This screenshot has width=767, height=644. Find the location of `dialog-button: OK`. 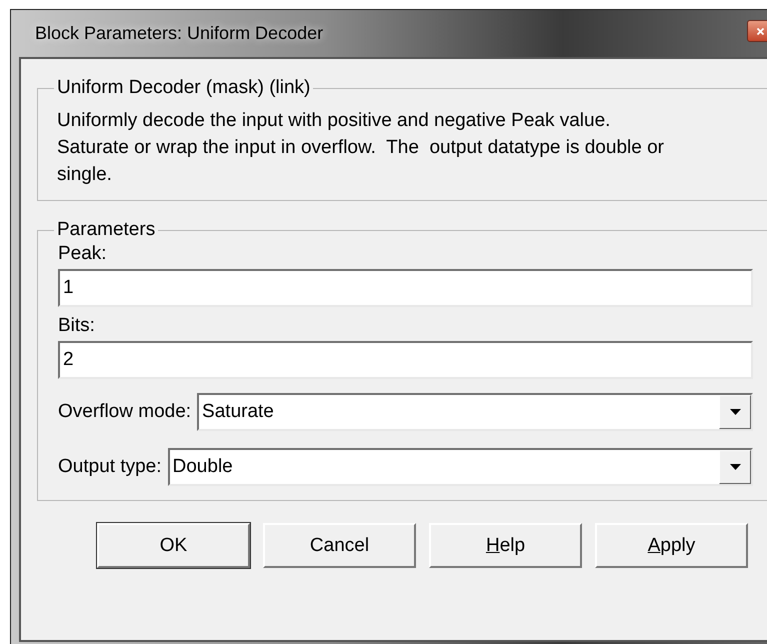

dialog-button: OK is located at coordinates (173, 545).